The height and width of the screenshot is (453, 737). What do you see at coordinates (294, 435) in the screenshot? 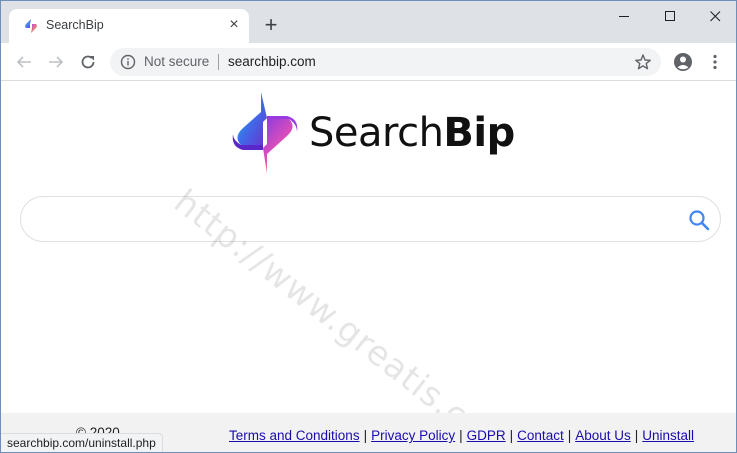
I see `footer-link-terms: Terms and Conditions` at bounding box center [294, 435].